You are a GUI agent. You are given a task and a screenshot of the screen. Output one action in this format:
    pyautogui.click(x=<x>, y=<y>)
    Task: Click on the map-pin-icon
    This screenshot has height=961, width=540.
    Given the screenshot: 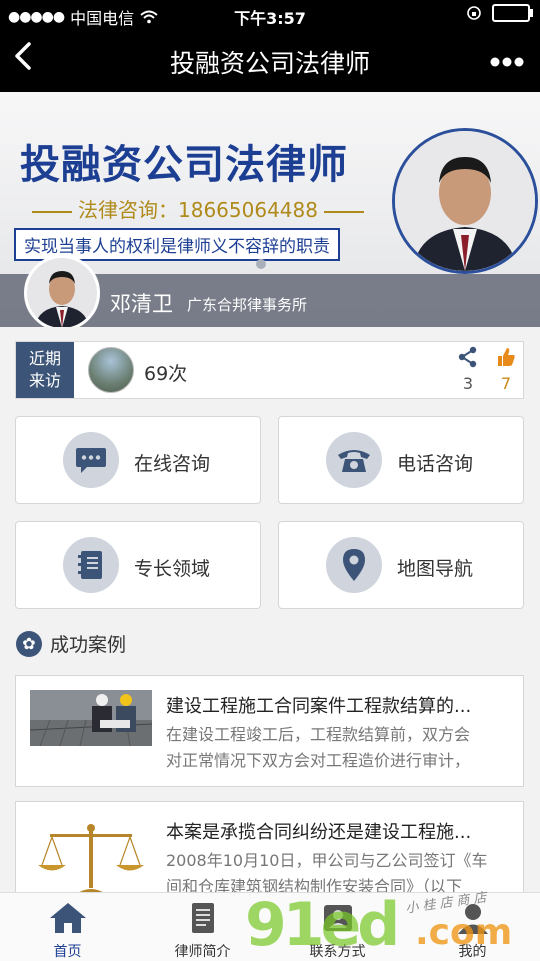 What is the action you would take?
    pyautogui.click(x=354, y=565)
    